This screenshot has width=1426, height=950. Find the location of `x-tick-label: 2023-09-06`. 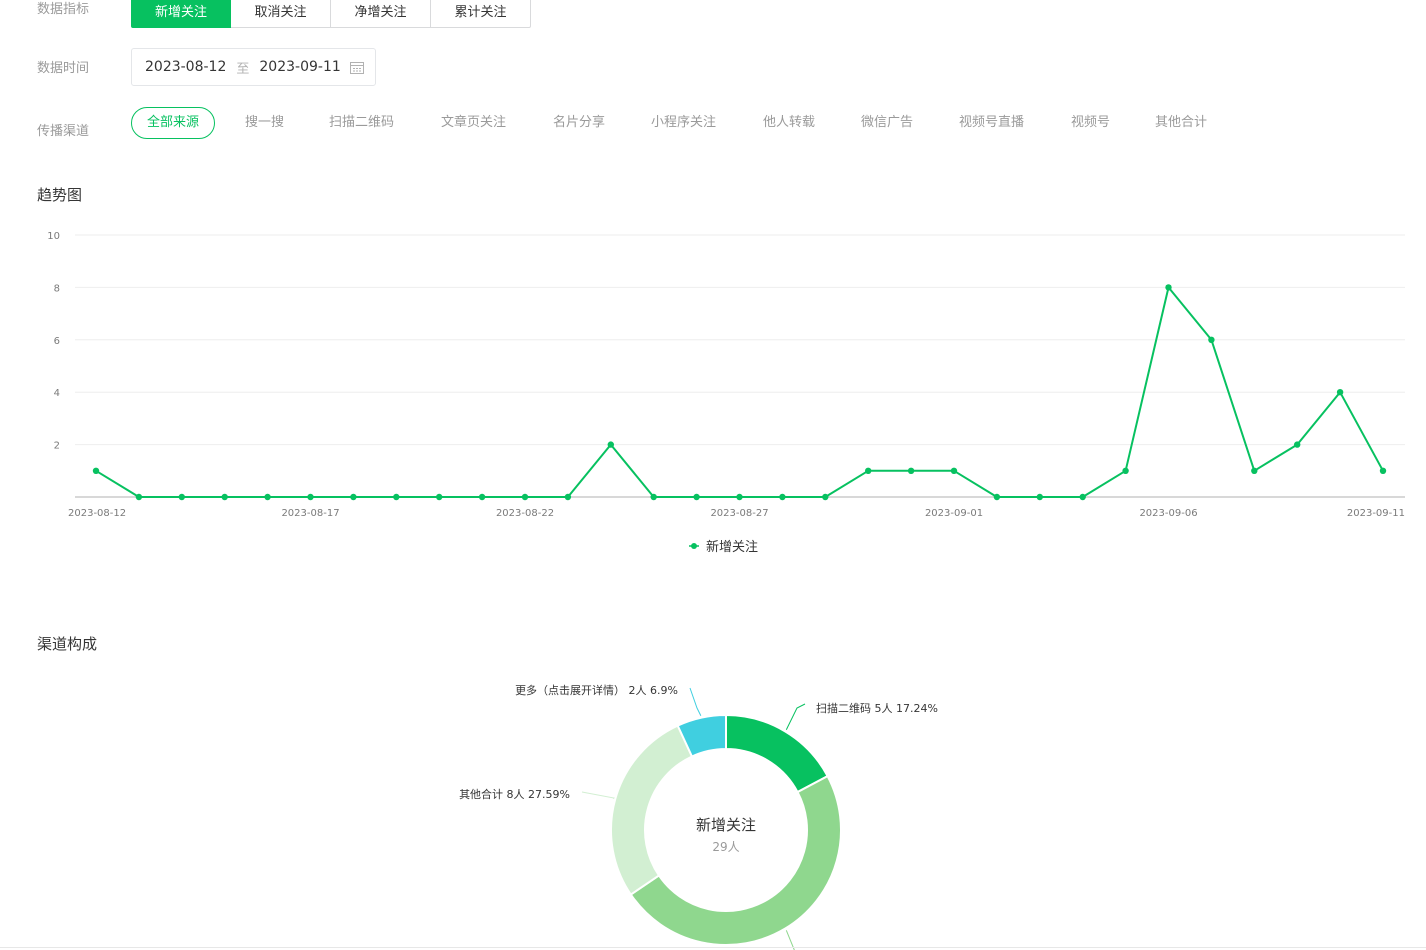

x-tick-label: 2023-09-06 is located at coordinates (1168, 513).